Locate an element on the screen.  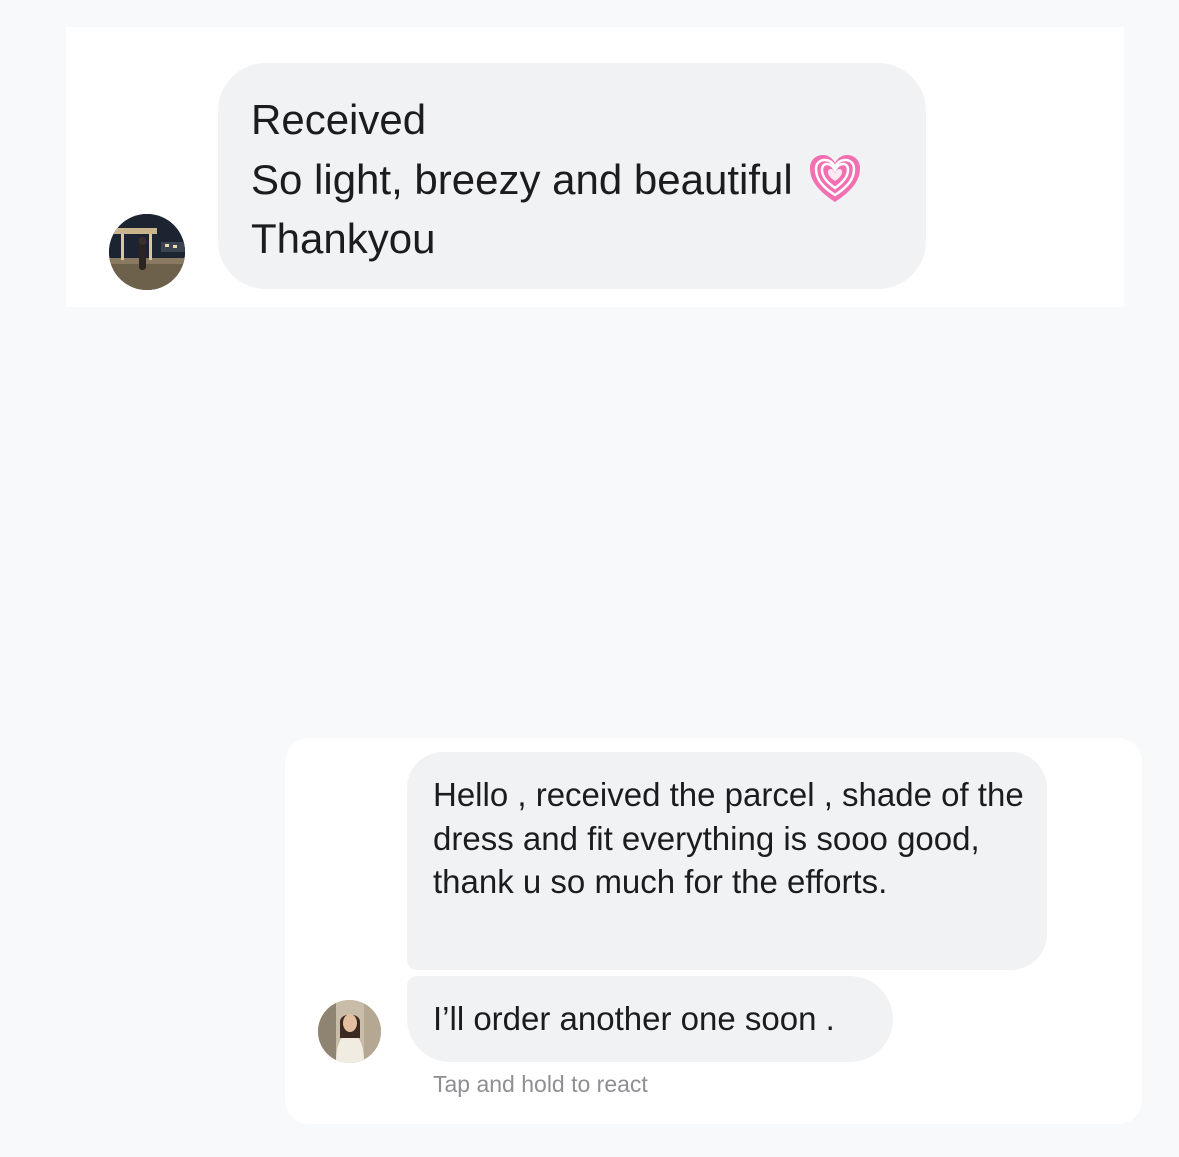
avatar-portrait-icon is located at coordinates (349, 1031).